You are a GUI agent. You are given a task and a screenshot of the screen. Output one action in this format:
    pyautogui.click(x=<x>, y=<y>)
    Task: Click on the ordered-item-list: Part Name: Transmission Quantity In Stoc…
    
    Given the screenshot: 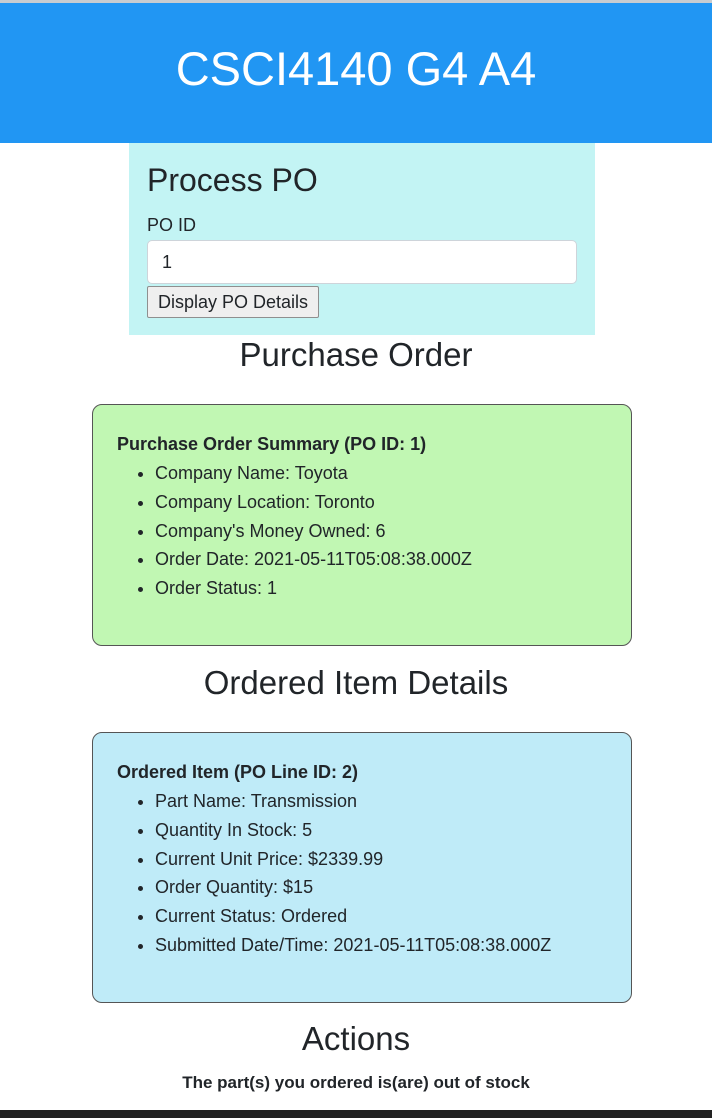 What is the action you would take?
    pyautogui.click(x=362, y=873)
    